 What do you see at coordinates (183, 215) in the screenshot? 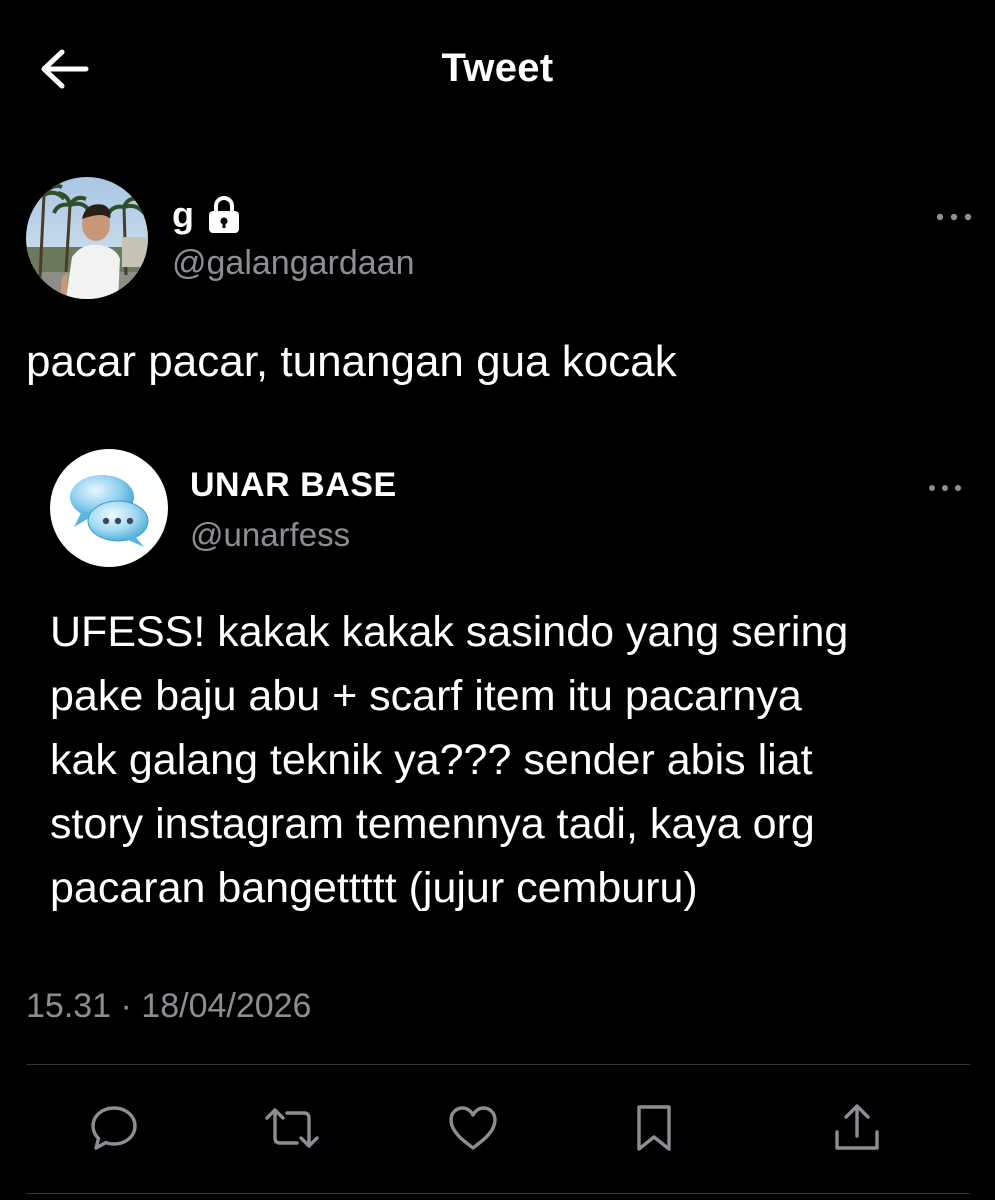
I see `author-display-name: g` at bounding box center [183, 215].